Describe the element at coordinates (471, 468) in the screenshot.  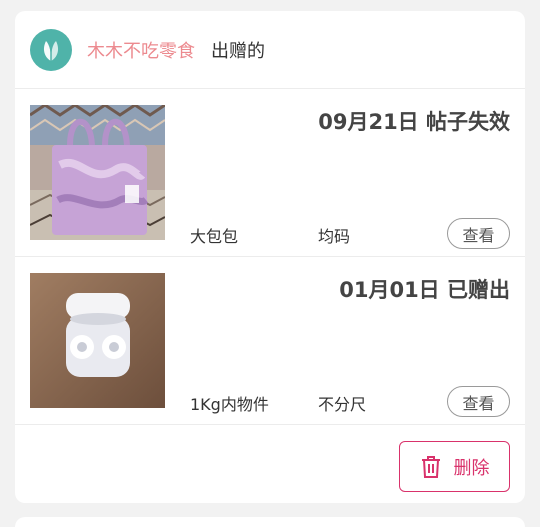
I see `delete-label: 删除` at that location.